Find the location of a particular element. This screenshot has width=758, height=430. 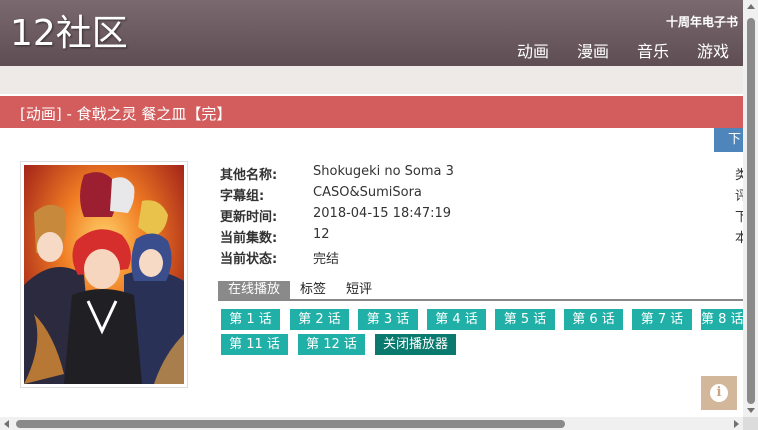

info-row-status: 当前状态: 完结 is located at coordinates (337, 258).